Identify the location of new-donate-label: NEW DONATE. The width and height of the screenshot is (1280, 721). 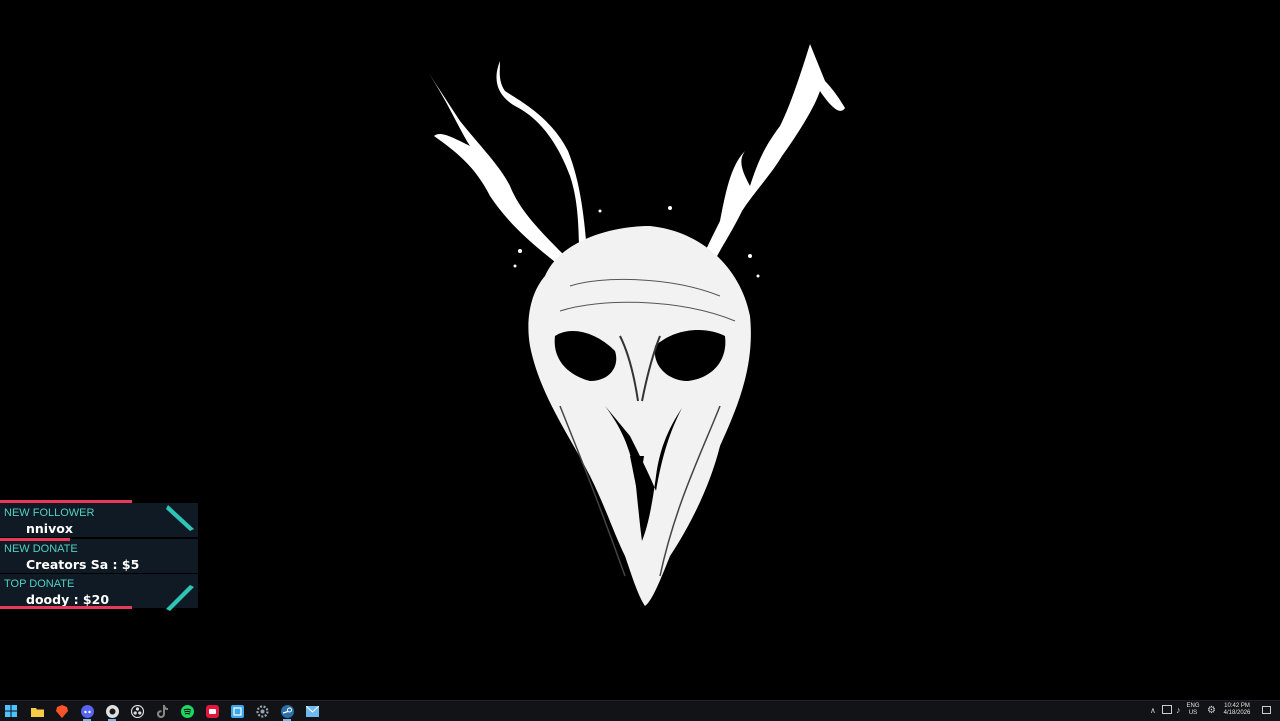
(41, 549).